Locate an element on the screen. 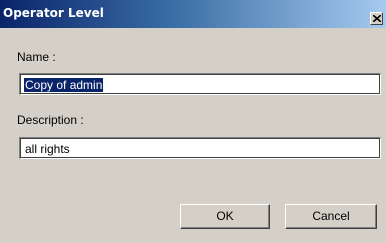  close-icon is located at coordinates (377, 18).